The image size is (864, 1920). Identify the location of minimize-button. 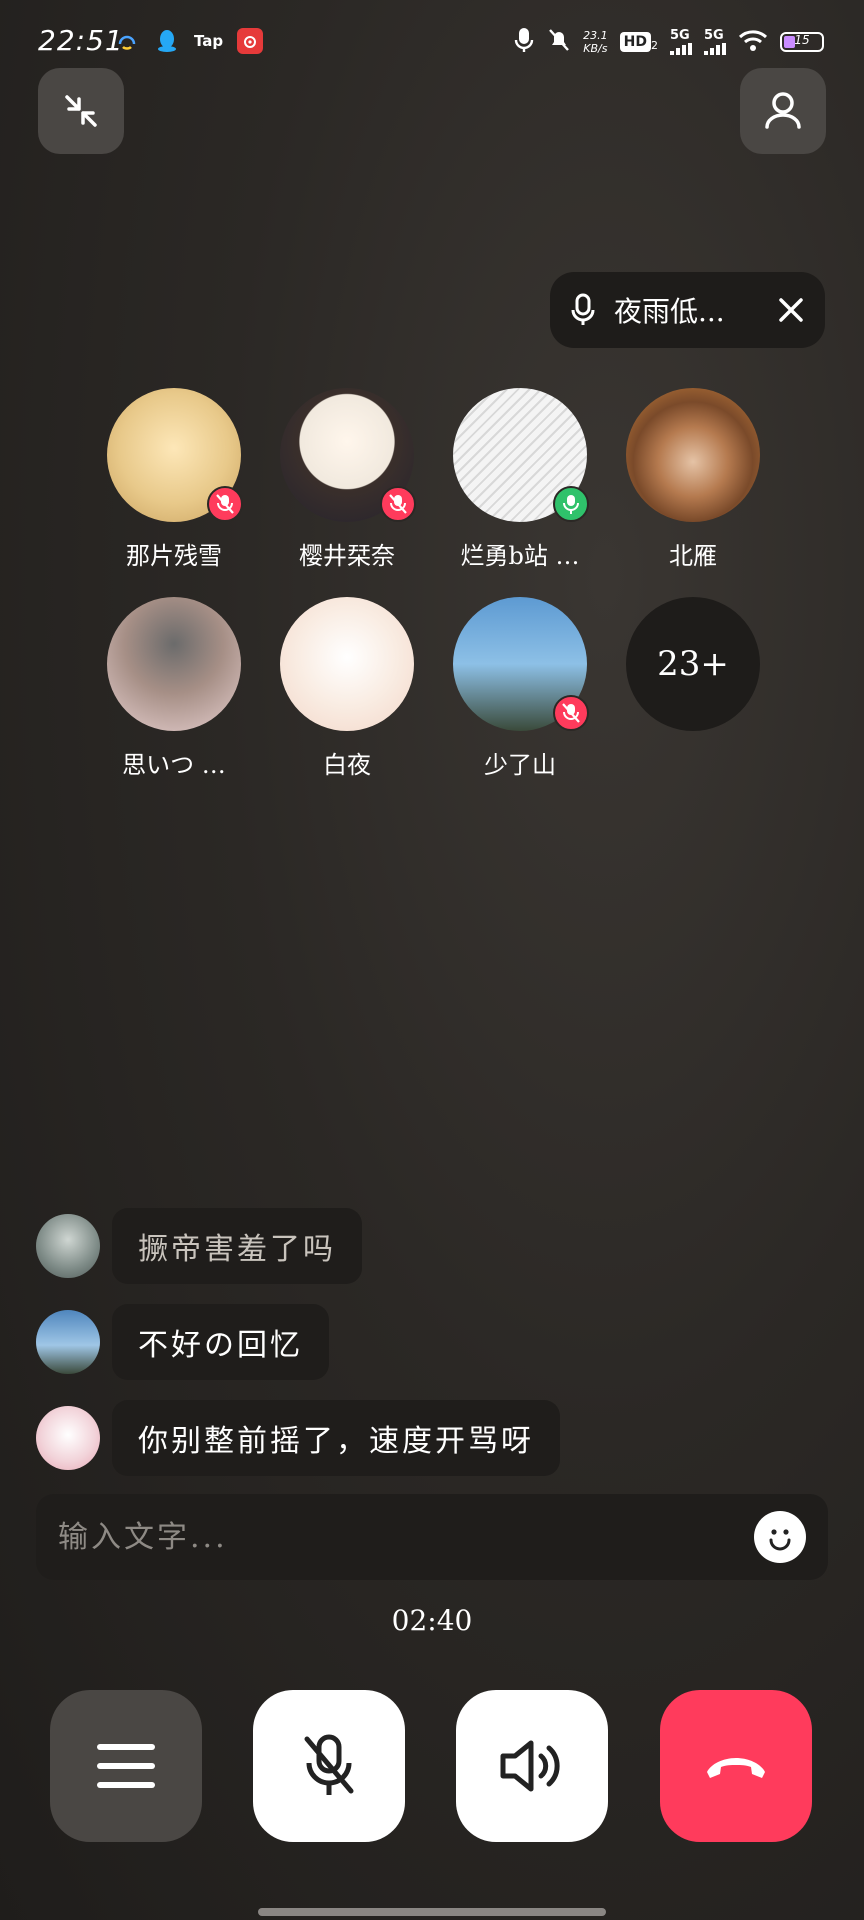
(81, 111).